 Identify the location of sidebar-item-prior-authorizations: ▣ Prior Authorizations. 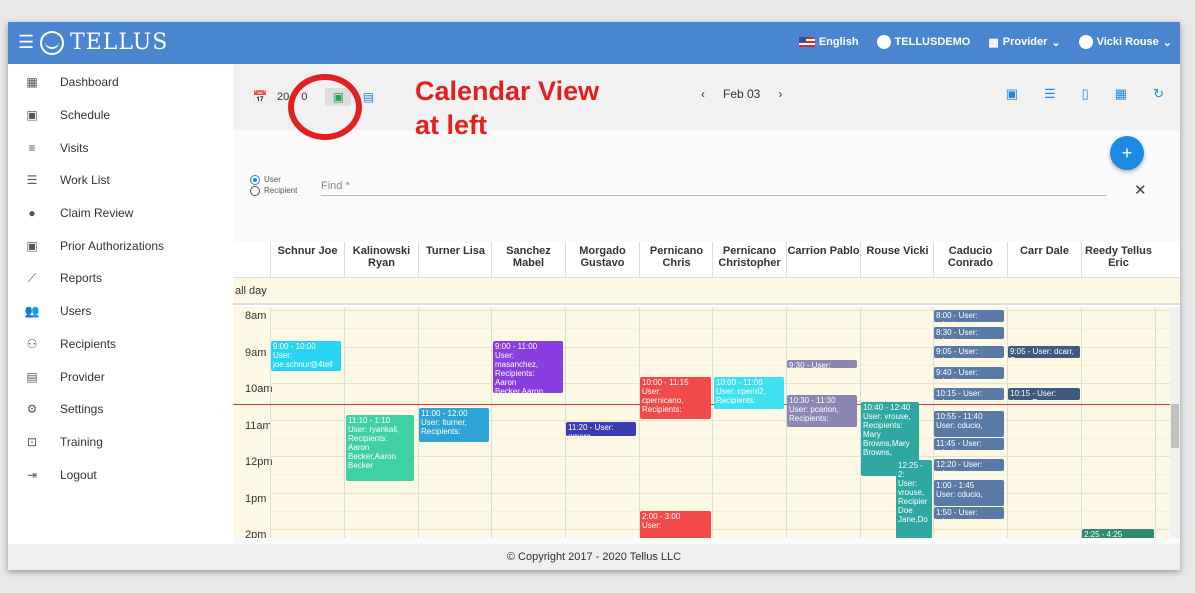
(120, 245).